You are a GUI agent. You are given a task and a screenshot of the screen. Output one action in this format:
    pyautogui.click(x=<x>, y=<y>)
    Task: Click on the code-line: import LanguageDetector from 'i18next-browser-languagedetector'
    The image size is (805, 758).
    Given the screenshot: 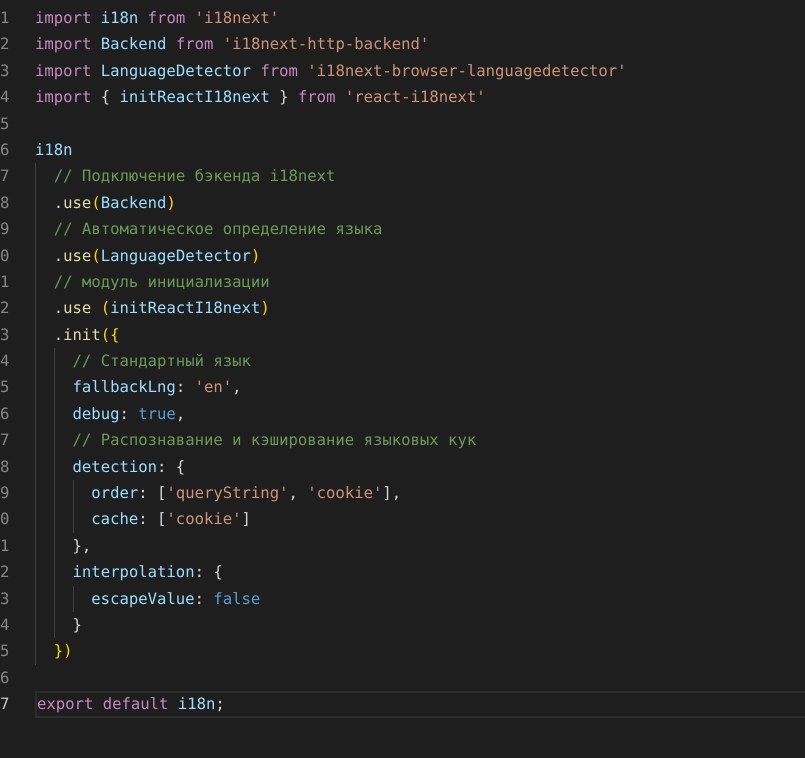 What is the action you would take?
    pyautogui.click(x=331, y=71)
    